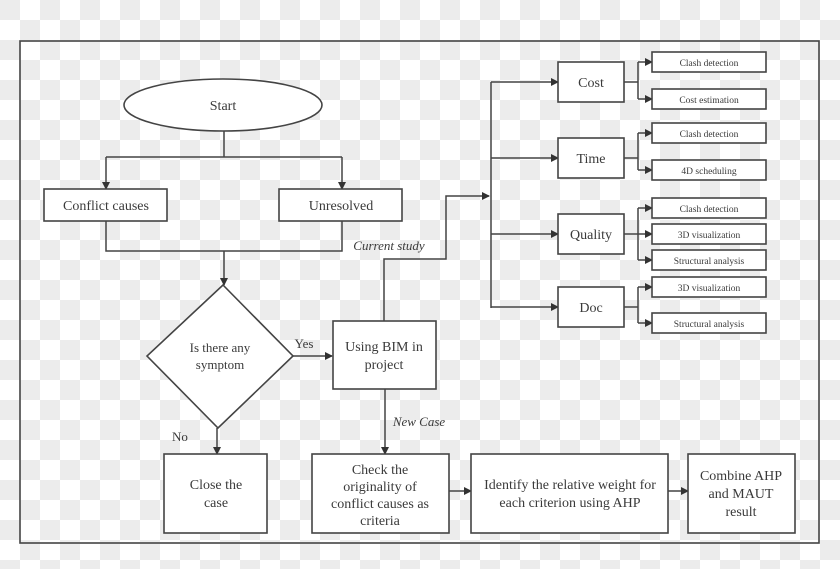 This screenshot has width=840, height=569. I want to click on close-case-label-2: case, so click(216, 503).